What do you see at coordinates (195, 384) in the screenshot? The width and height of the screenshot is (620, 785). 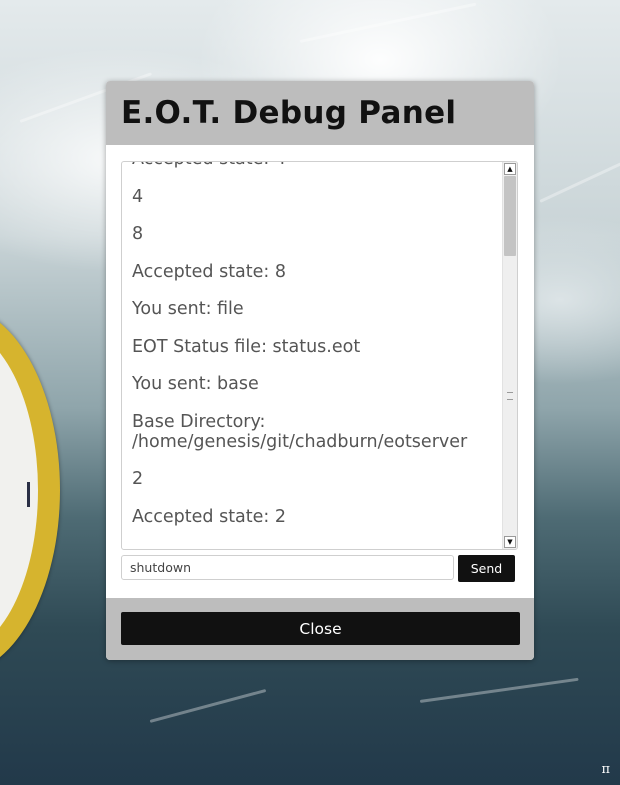 I see `log-line: You sent: base` at bounding box center [195, 384].